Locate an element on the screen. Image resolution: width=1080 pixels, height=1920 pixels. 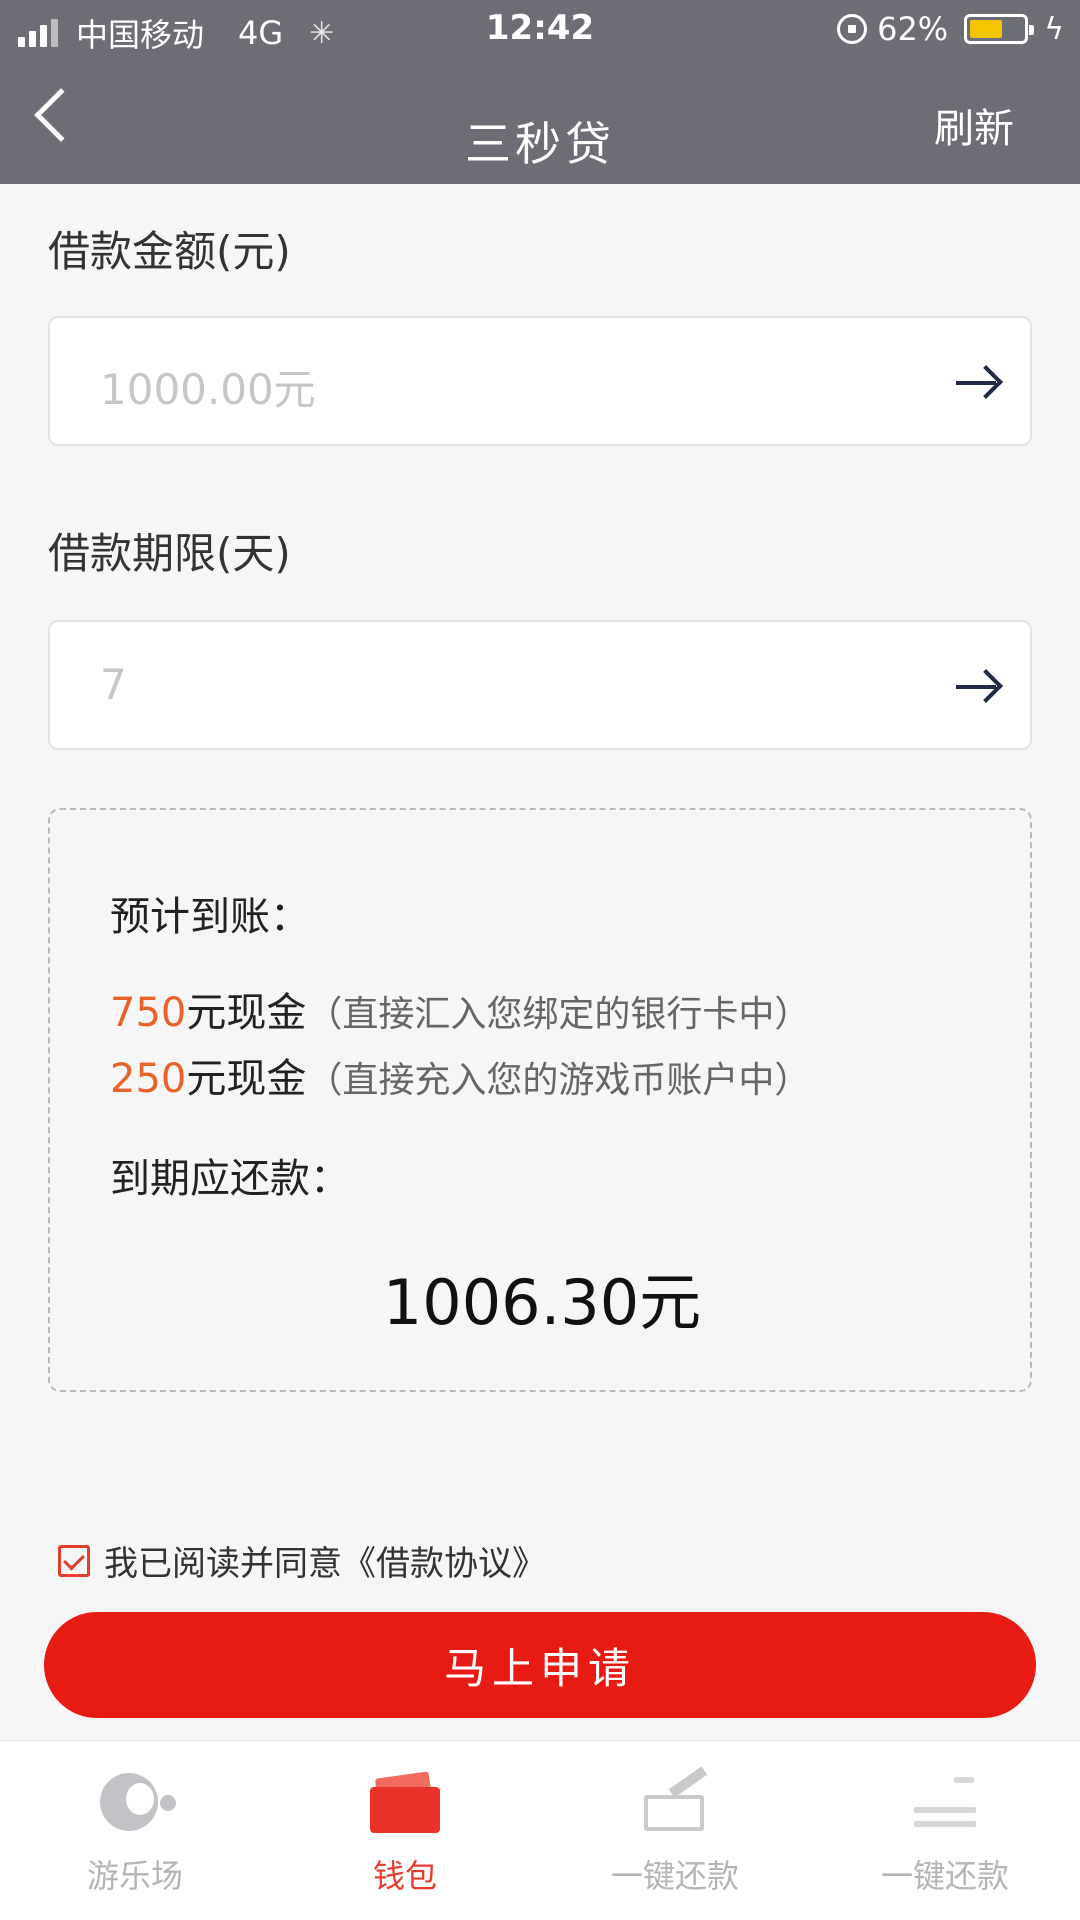
payout-line-bank: 750元现金（直接汇入您绑定的银行卡中） is located at coordinates (460, 1009).